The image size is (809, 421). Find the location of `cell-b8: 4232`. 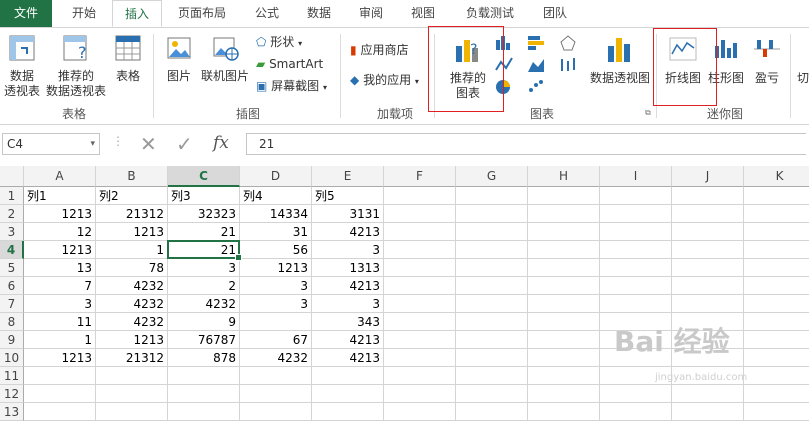

cell-b8: 4232 is located at coordinates (132, 322).